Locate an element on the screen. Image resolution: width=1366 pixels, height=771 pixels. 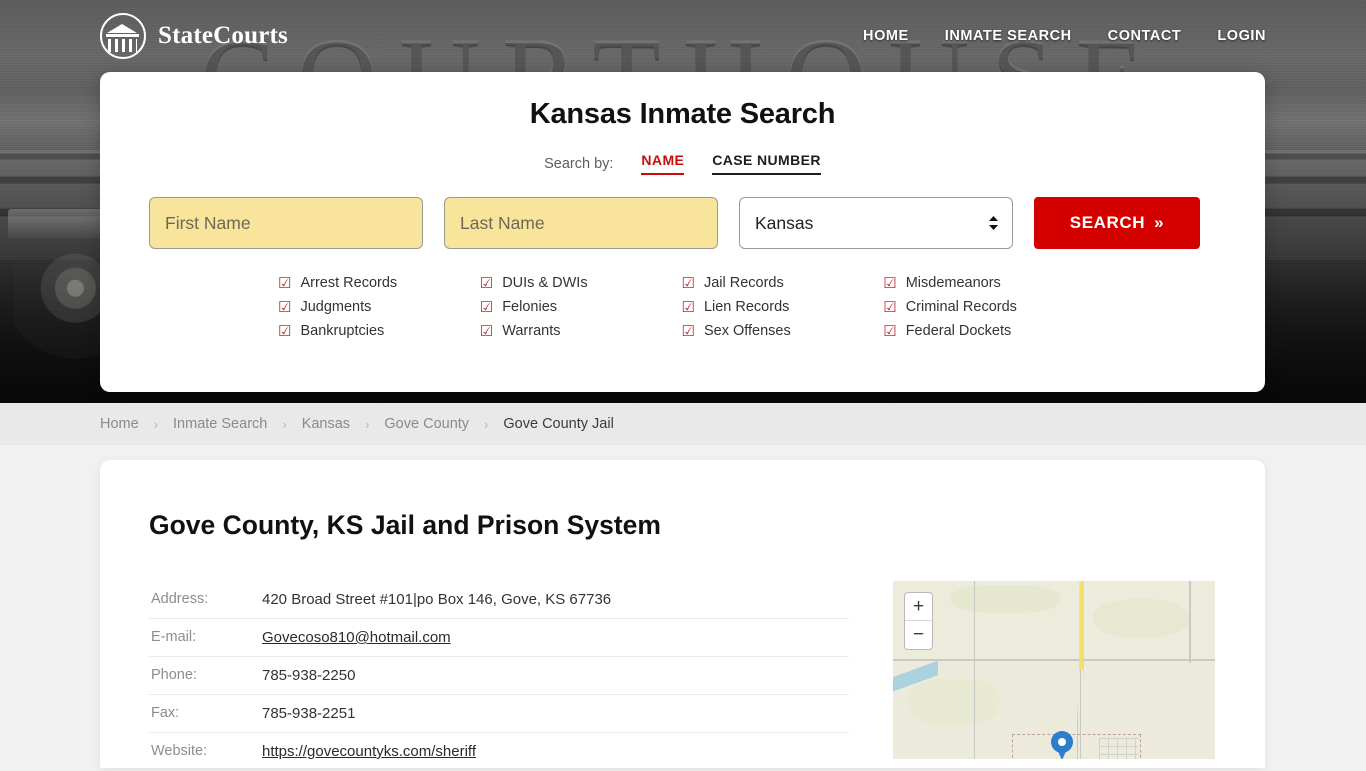
detail-value-fax: 785-938-2251 is located at coordinates (309, 713).